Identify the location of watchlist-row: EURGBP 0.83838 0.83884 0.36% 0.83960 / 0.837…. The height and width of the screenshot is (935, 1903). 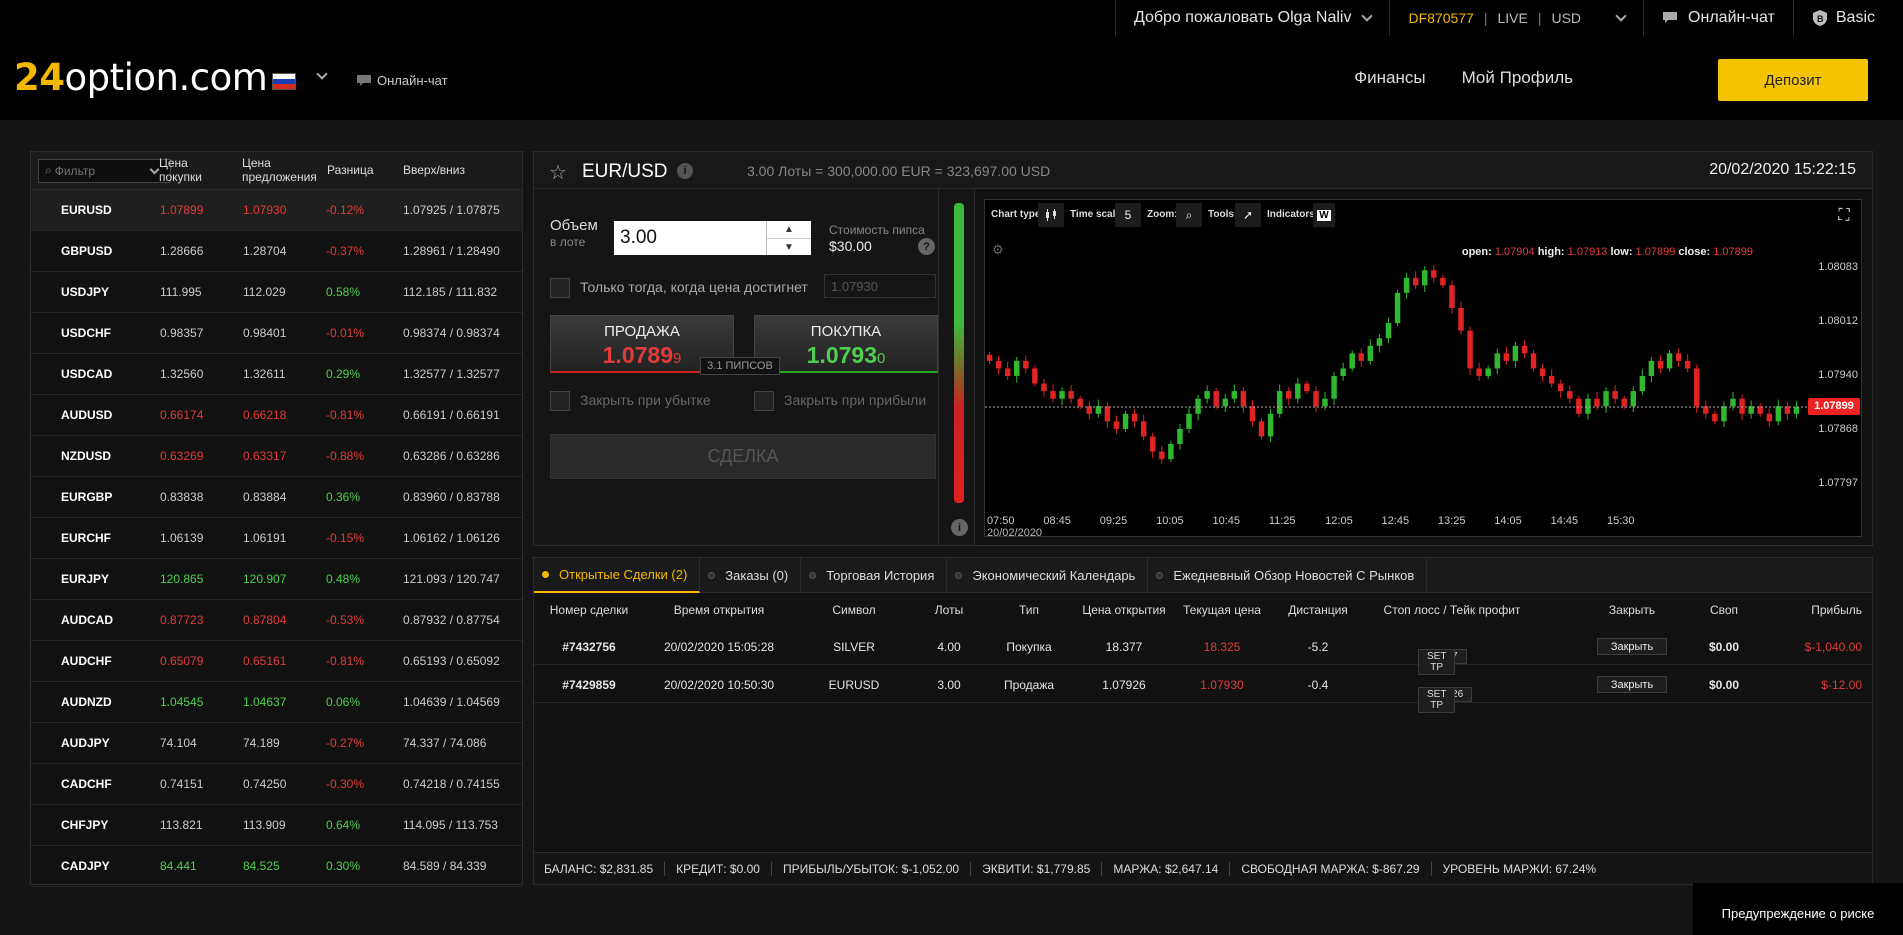
(276, 497).